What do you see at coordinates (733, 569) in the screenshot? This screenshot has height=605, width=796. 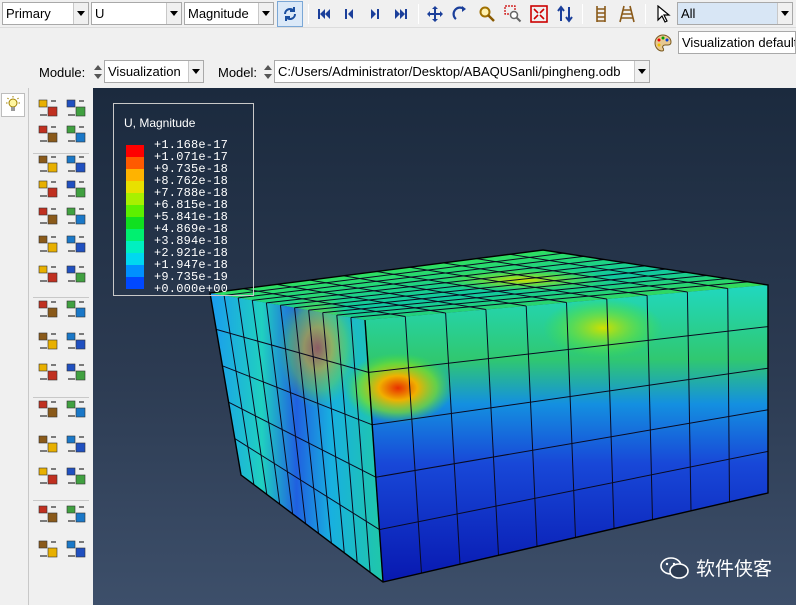 I see `watermark-text: 软件侠客` at bounding box center [733, 569].